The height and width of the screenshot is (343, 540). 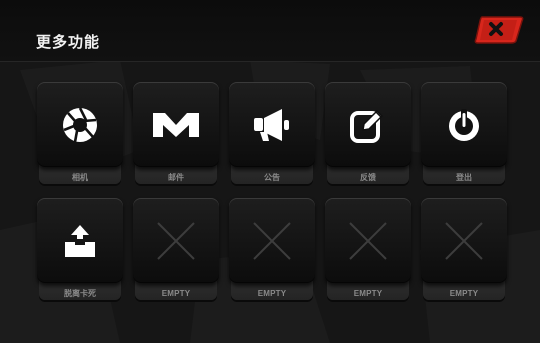 I want to click on tile-announcement: 公告, so click(x=272, y=134).